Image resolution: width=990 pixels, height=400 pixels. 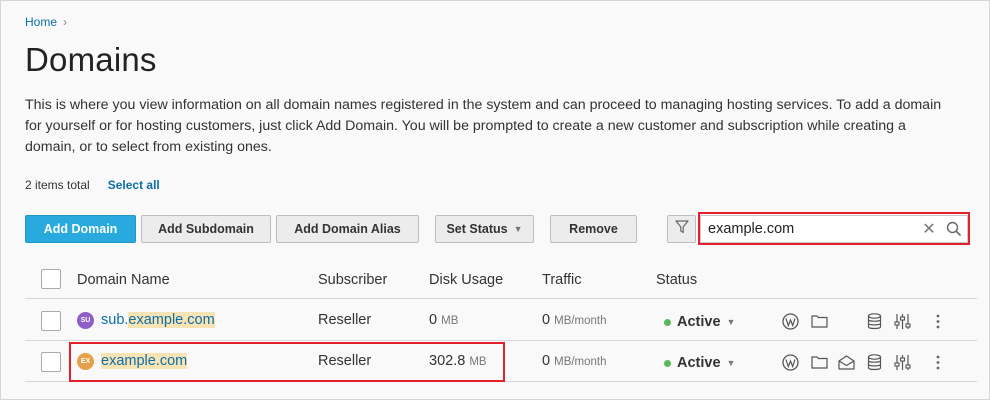 I want to click on remove-button: Remove, so click(x=593, y=229).